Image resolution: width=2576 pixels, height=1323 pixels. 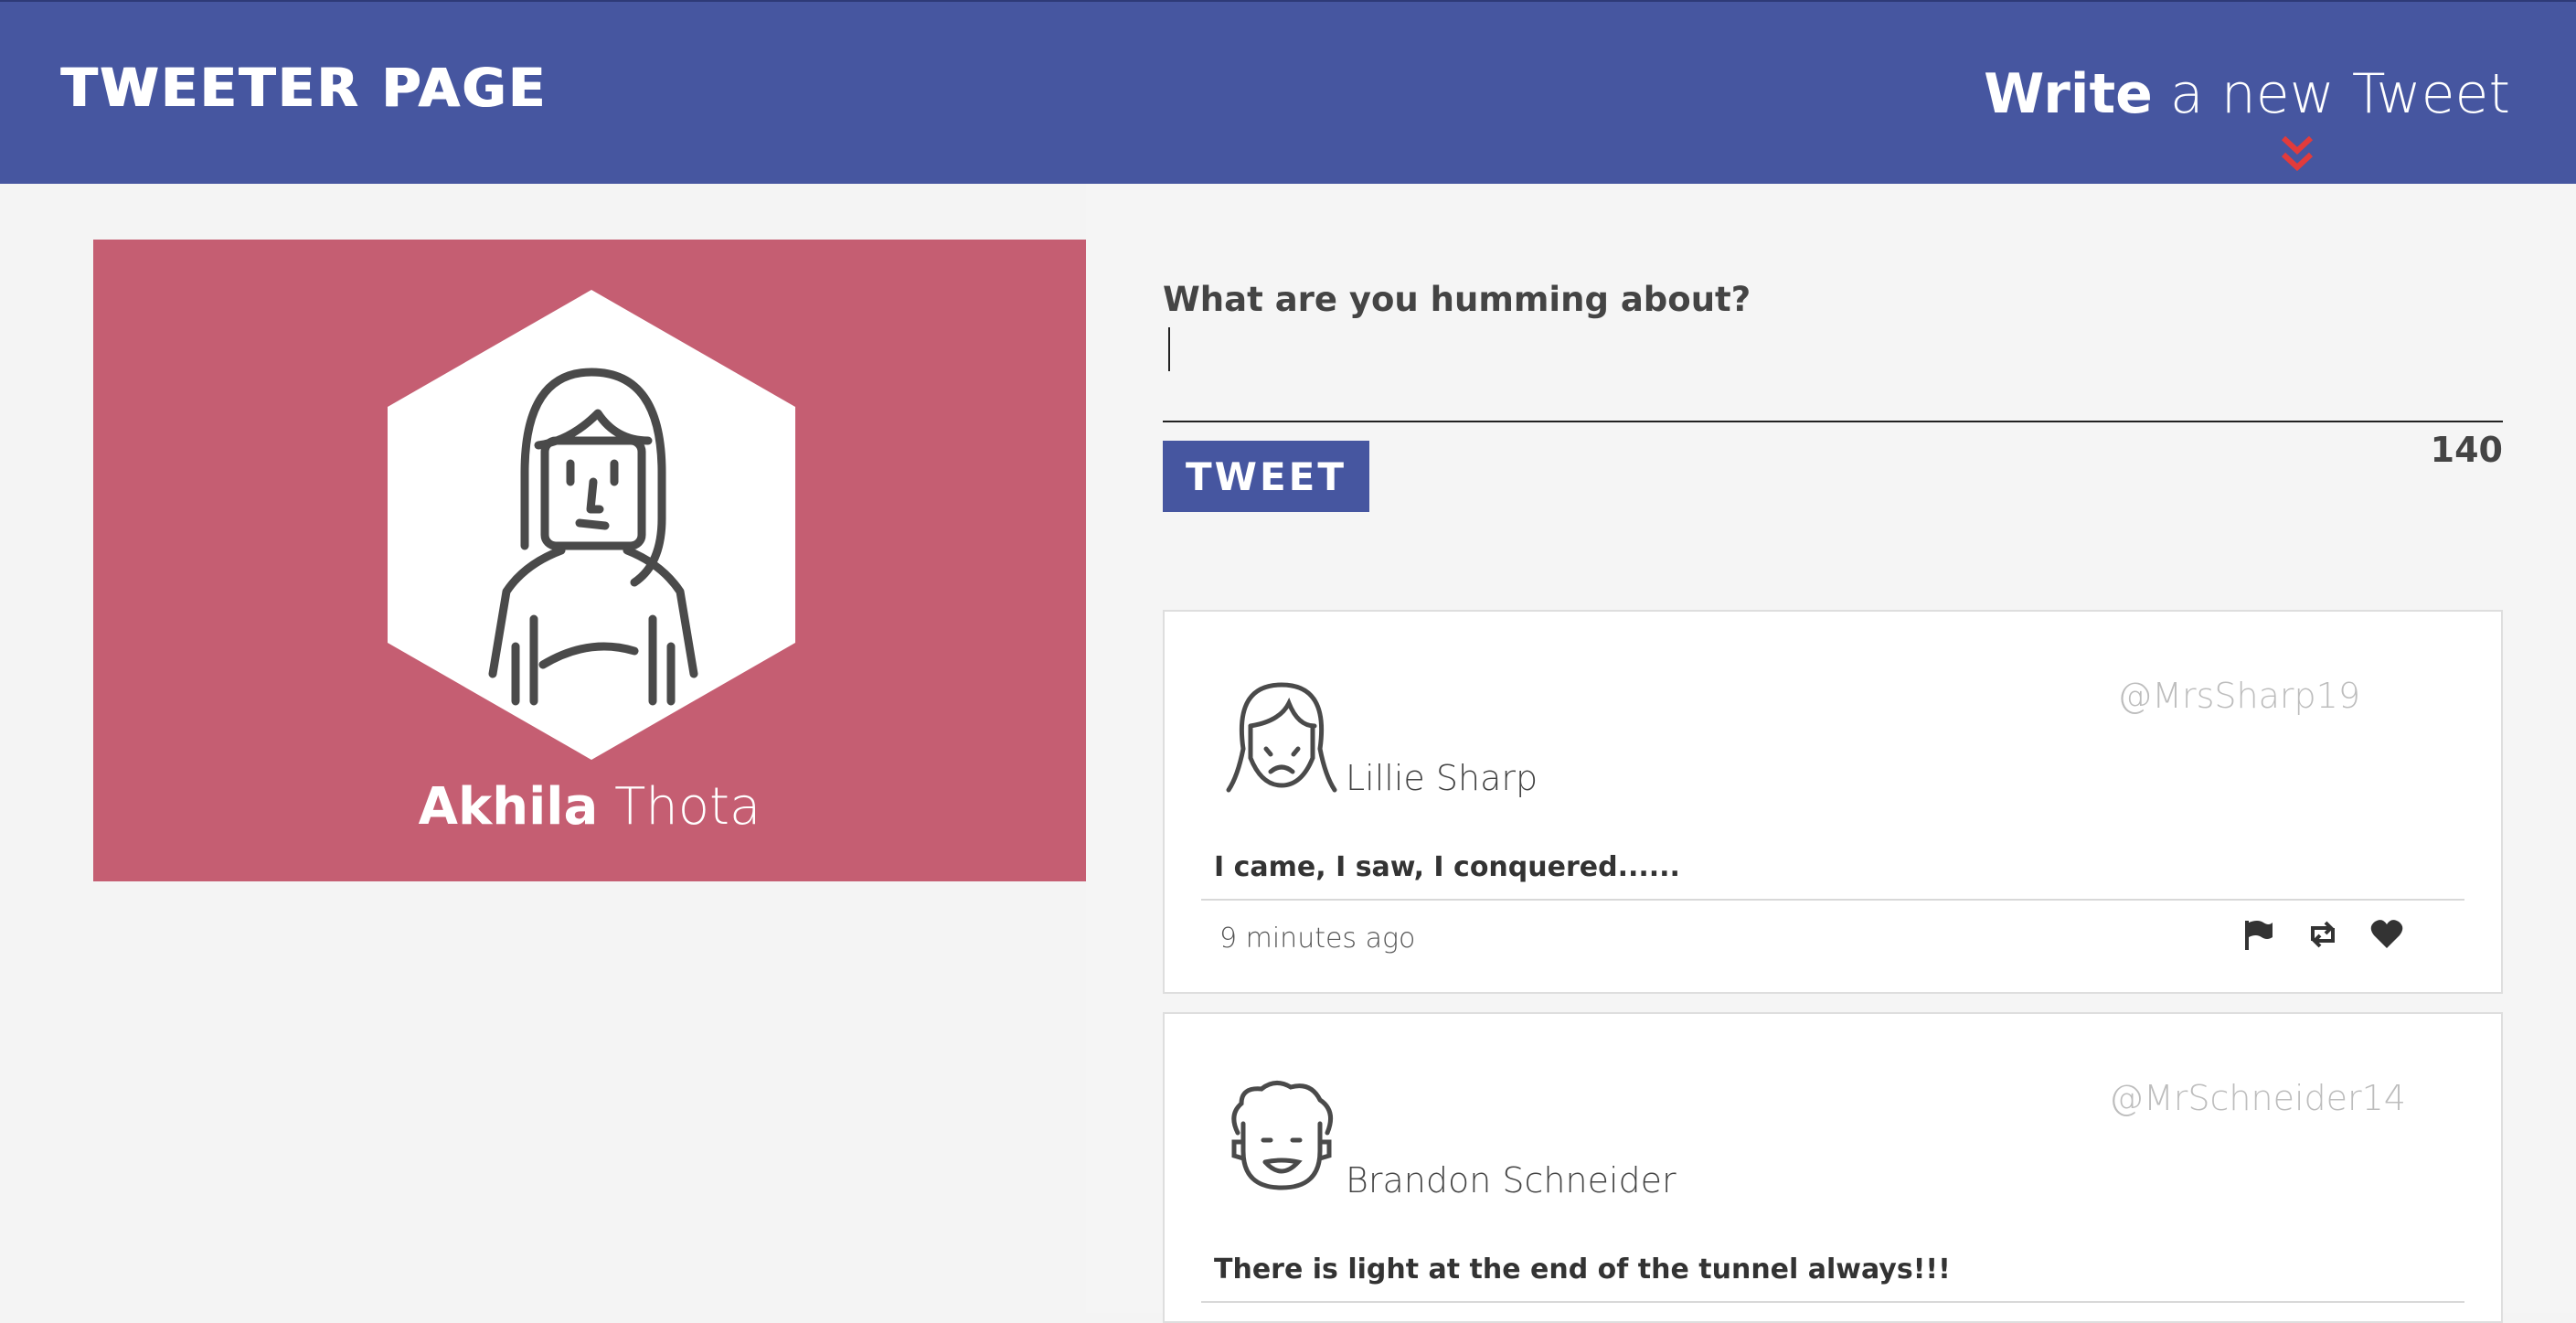 I want to click on heart-icon, so click(x=2386, y=934).